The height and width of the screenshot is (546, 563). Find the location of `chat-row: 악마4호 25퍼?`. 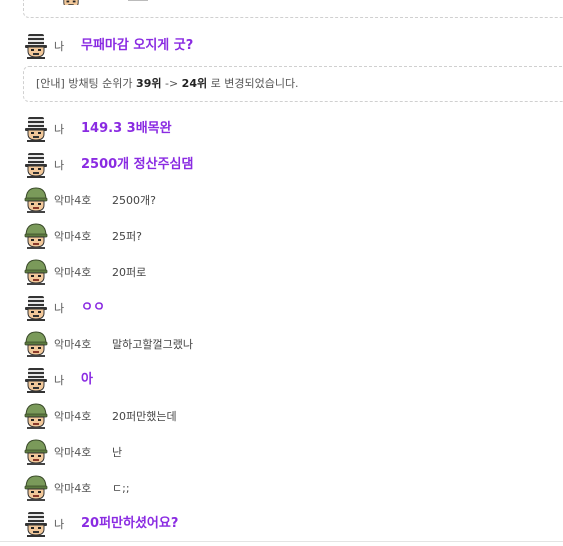

chat-row: 악마4호 25퍼? is located at coordinates (292, 235).